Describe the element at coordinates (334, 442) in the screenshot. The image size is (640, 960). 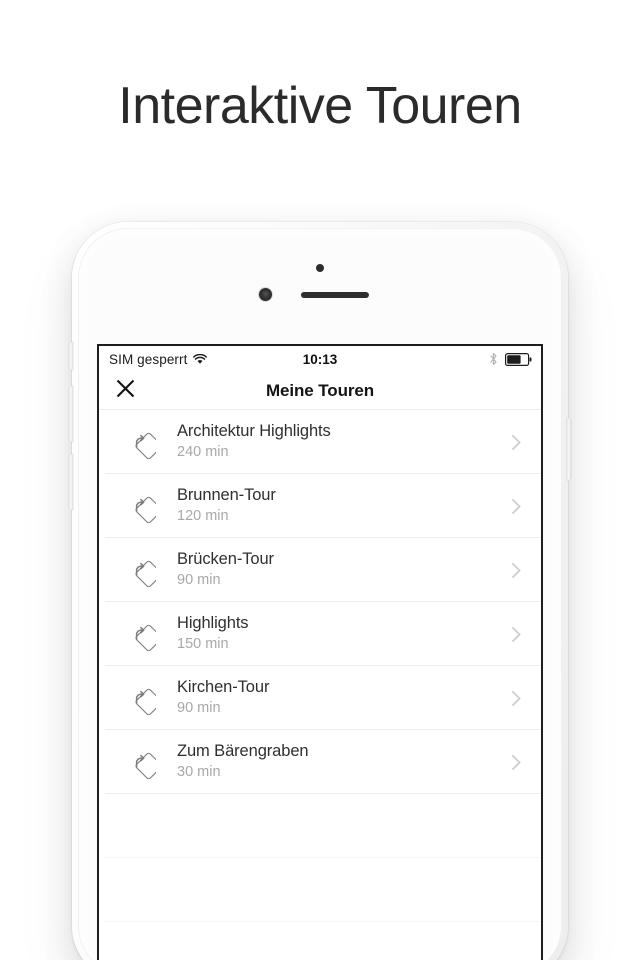
I see `row-text: Architektur Highlights 240 min` at that location.